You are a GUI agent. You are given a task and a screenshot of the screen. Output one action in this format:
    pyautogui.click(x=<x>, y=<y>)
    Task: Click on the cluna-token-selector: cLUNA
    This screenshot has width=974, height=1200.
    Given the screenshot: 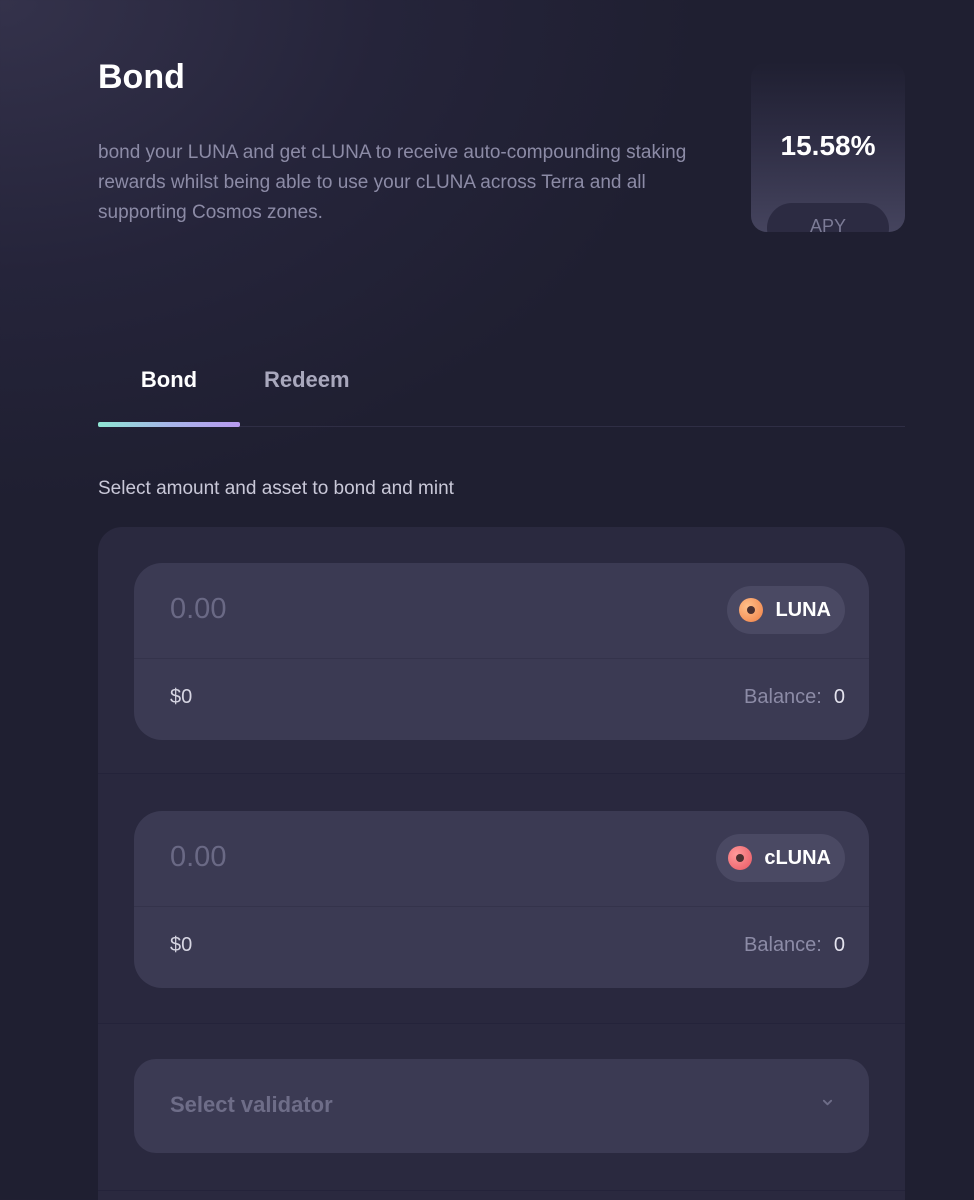 What is the action you would take?
    pyautogui.click(x=780, y=858)
    